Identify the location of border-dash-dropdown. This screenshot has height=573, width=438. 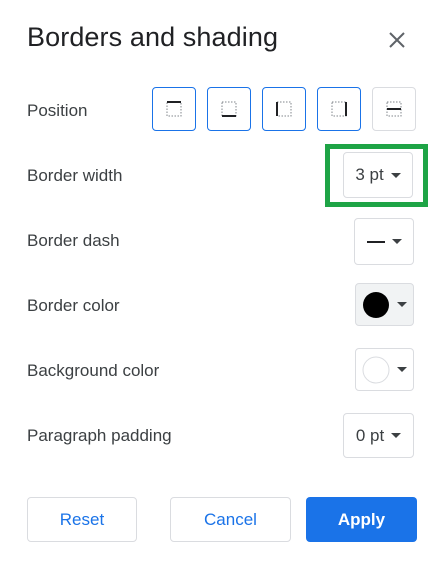
(384, 241).